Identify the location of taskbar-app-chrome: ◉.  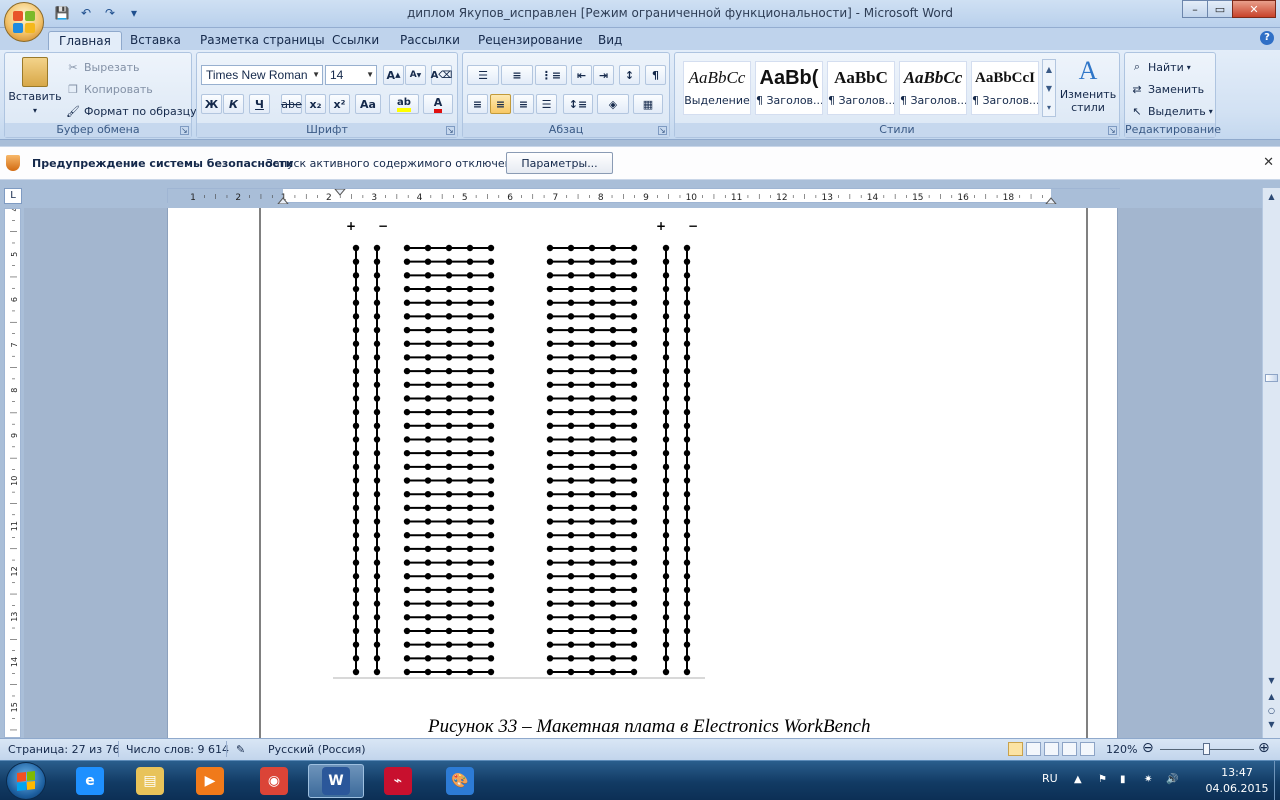
(274, 781).